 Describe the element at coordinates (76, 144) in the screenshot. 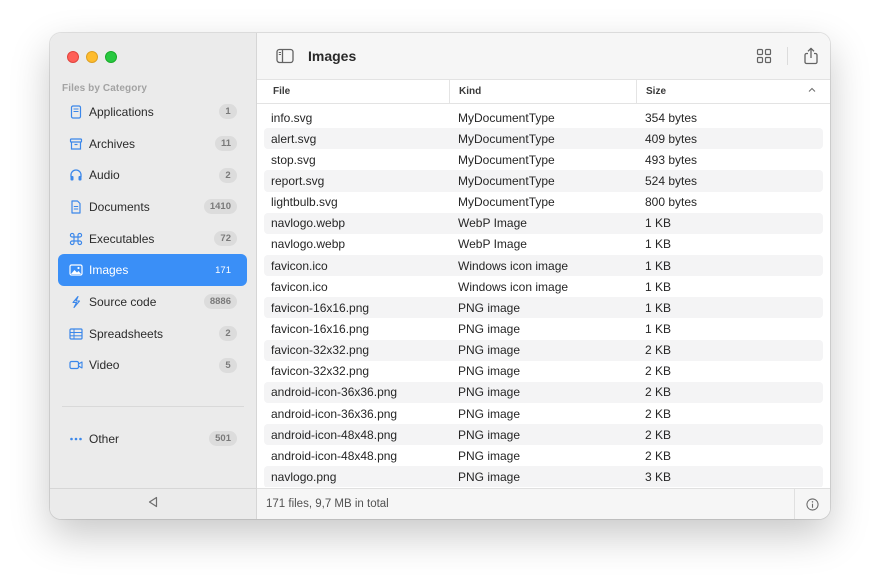

I see `archive-box-icon` at that location.